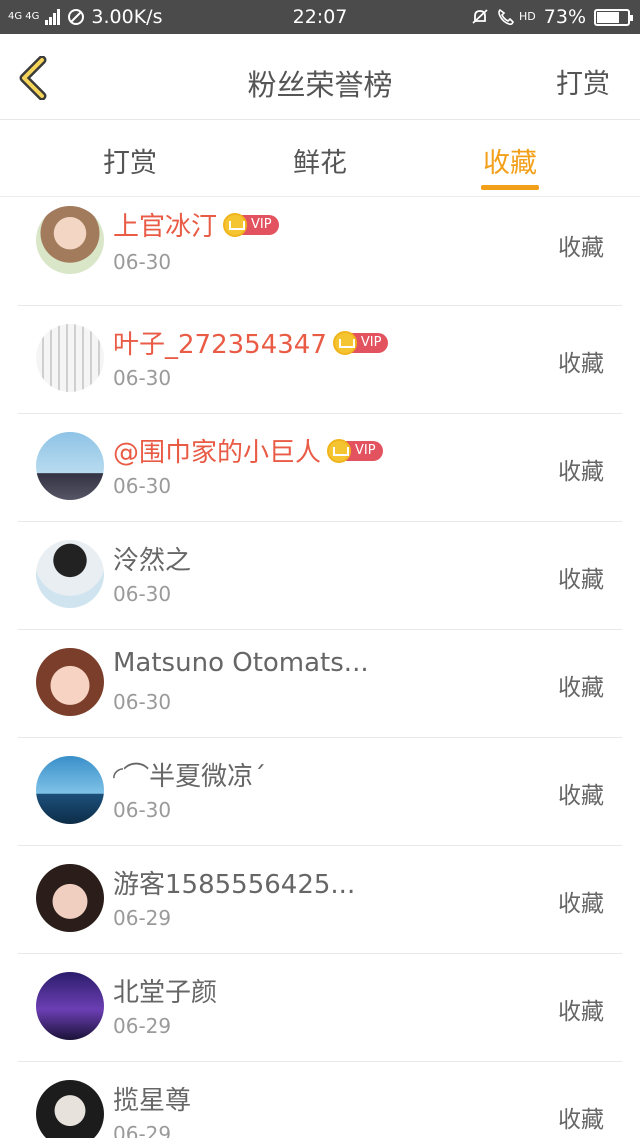  Describe the element at coordinates (130, 160) in the screenshot. I see `tab-reward: 打赏` at that location.